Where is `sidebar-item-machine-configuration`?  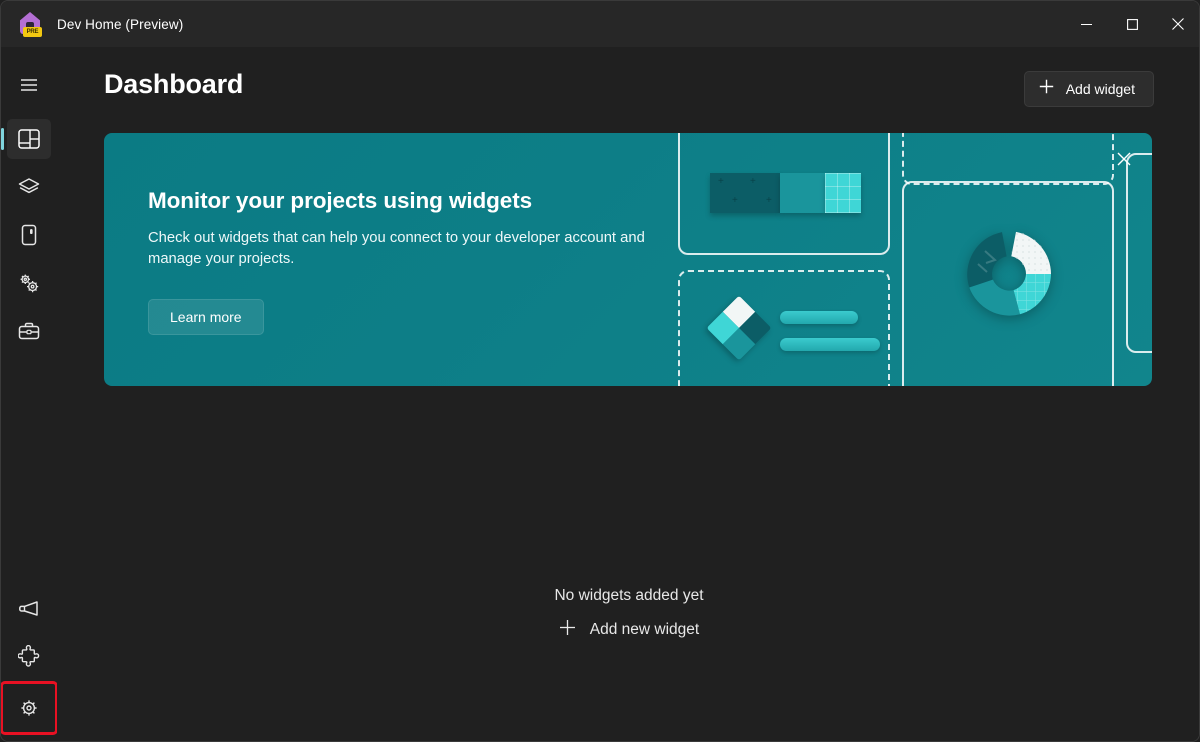 sidebar-item-machine-configuration is located at coordinates (29, 187).